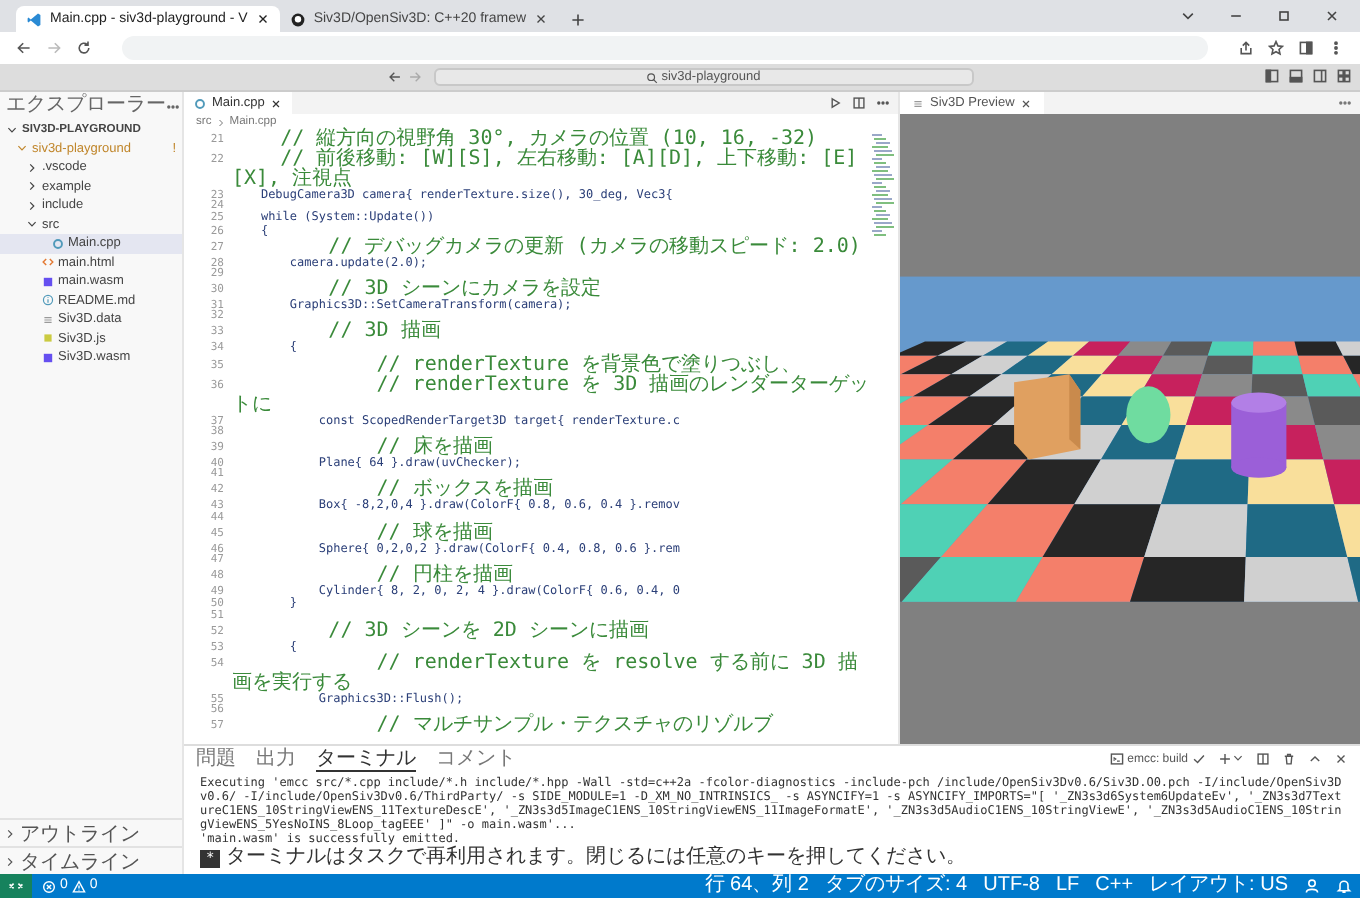  Describe the element at coordinates (859, 103) in the screenshot. I see `split-editor-icon` at that location.